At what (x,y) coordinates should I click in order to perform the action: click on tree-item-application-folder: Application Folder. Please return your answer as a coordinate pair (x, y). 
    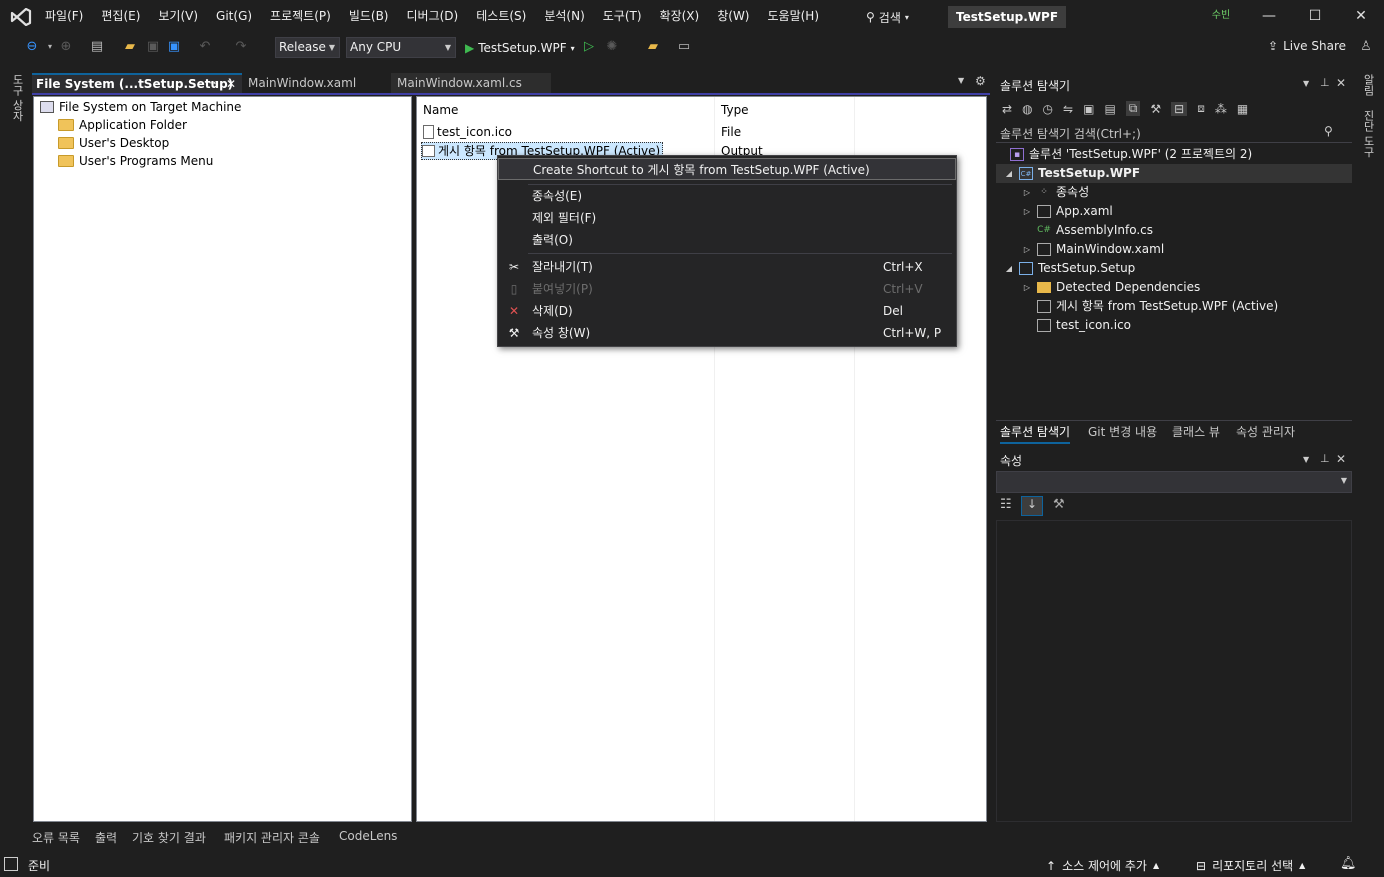
    Looking at the image, I should click on (122, 125).